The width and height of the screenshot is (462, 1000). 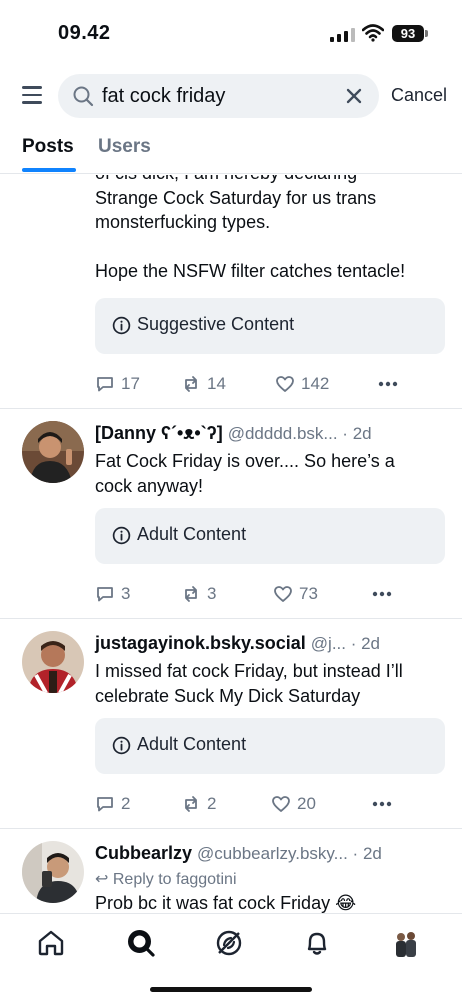 What do you see at coordinates (198, 804) in the screenshot?
I see `repost-button: 2` at bounding box center [198, 804].